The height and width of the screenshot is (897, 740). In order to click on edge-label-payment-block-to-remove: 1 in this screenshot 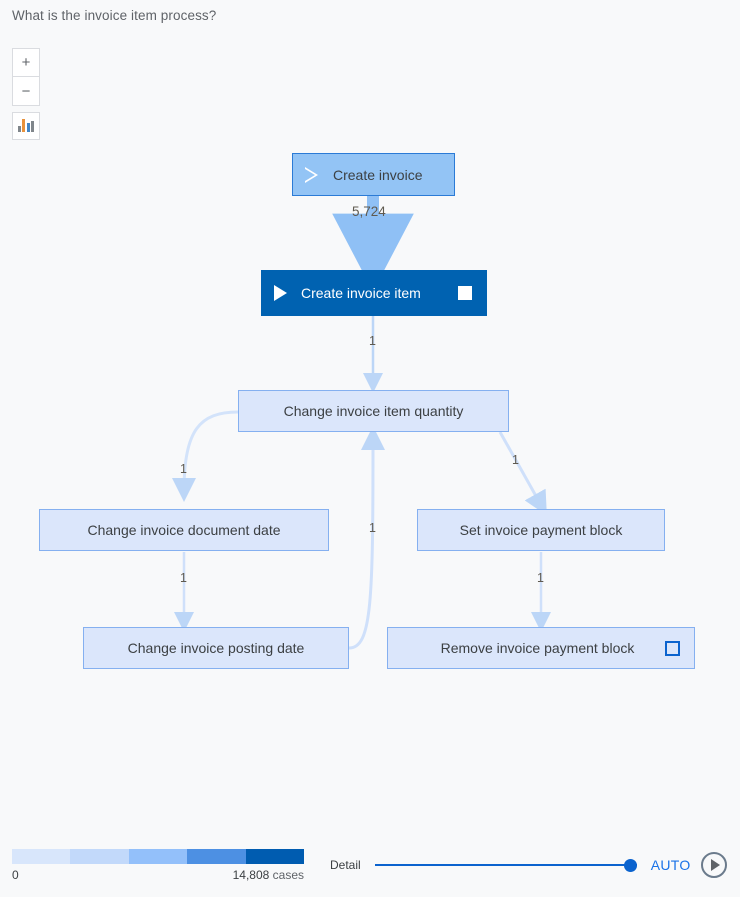, I will do `click(540, 578)`.